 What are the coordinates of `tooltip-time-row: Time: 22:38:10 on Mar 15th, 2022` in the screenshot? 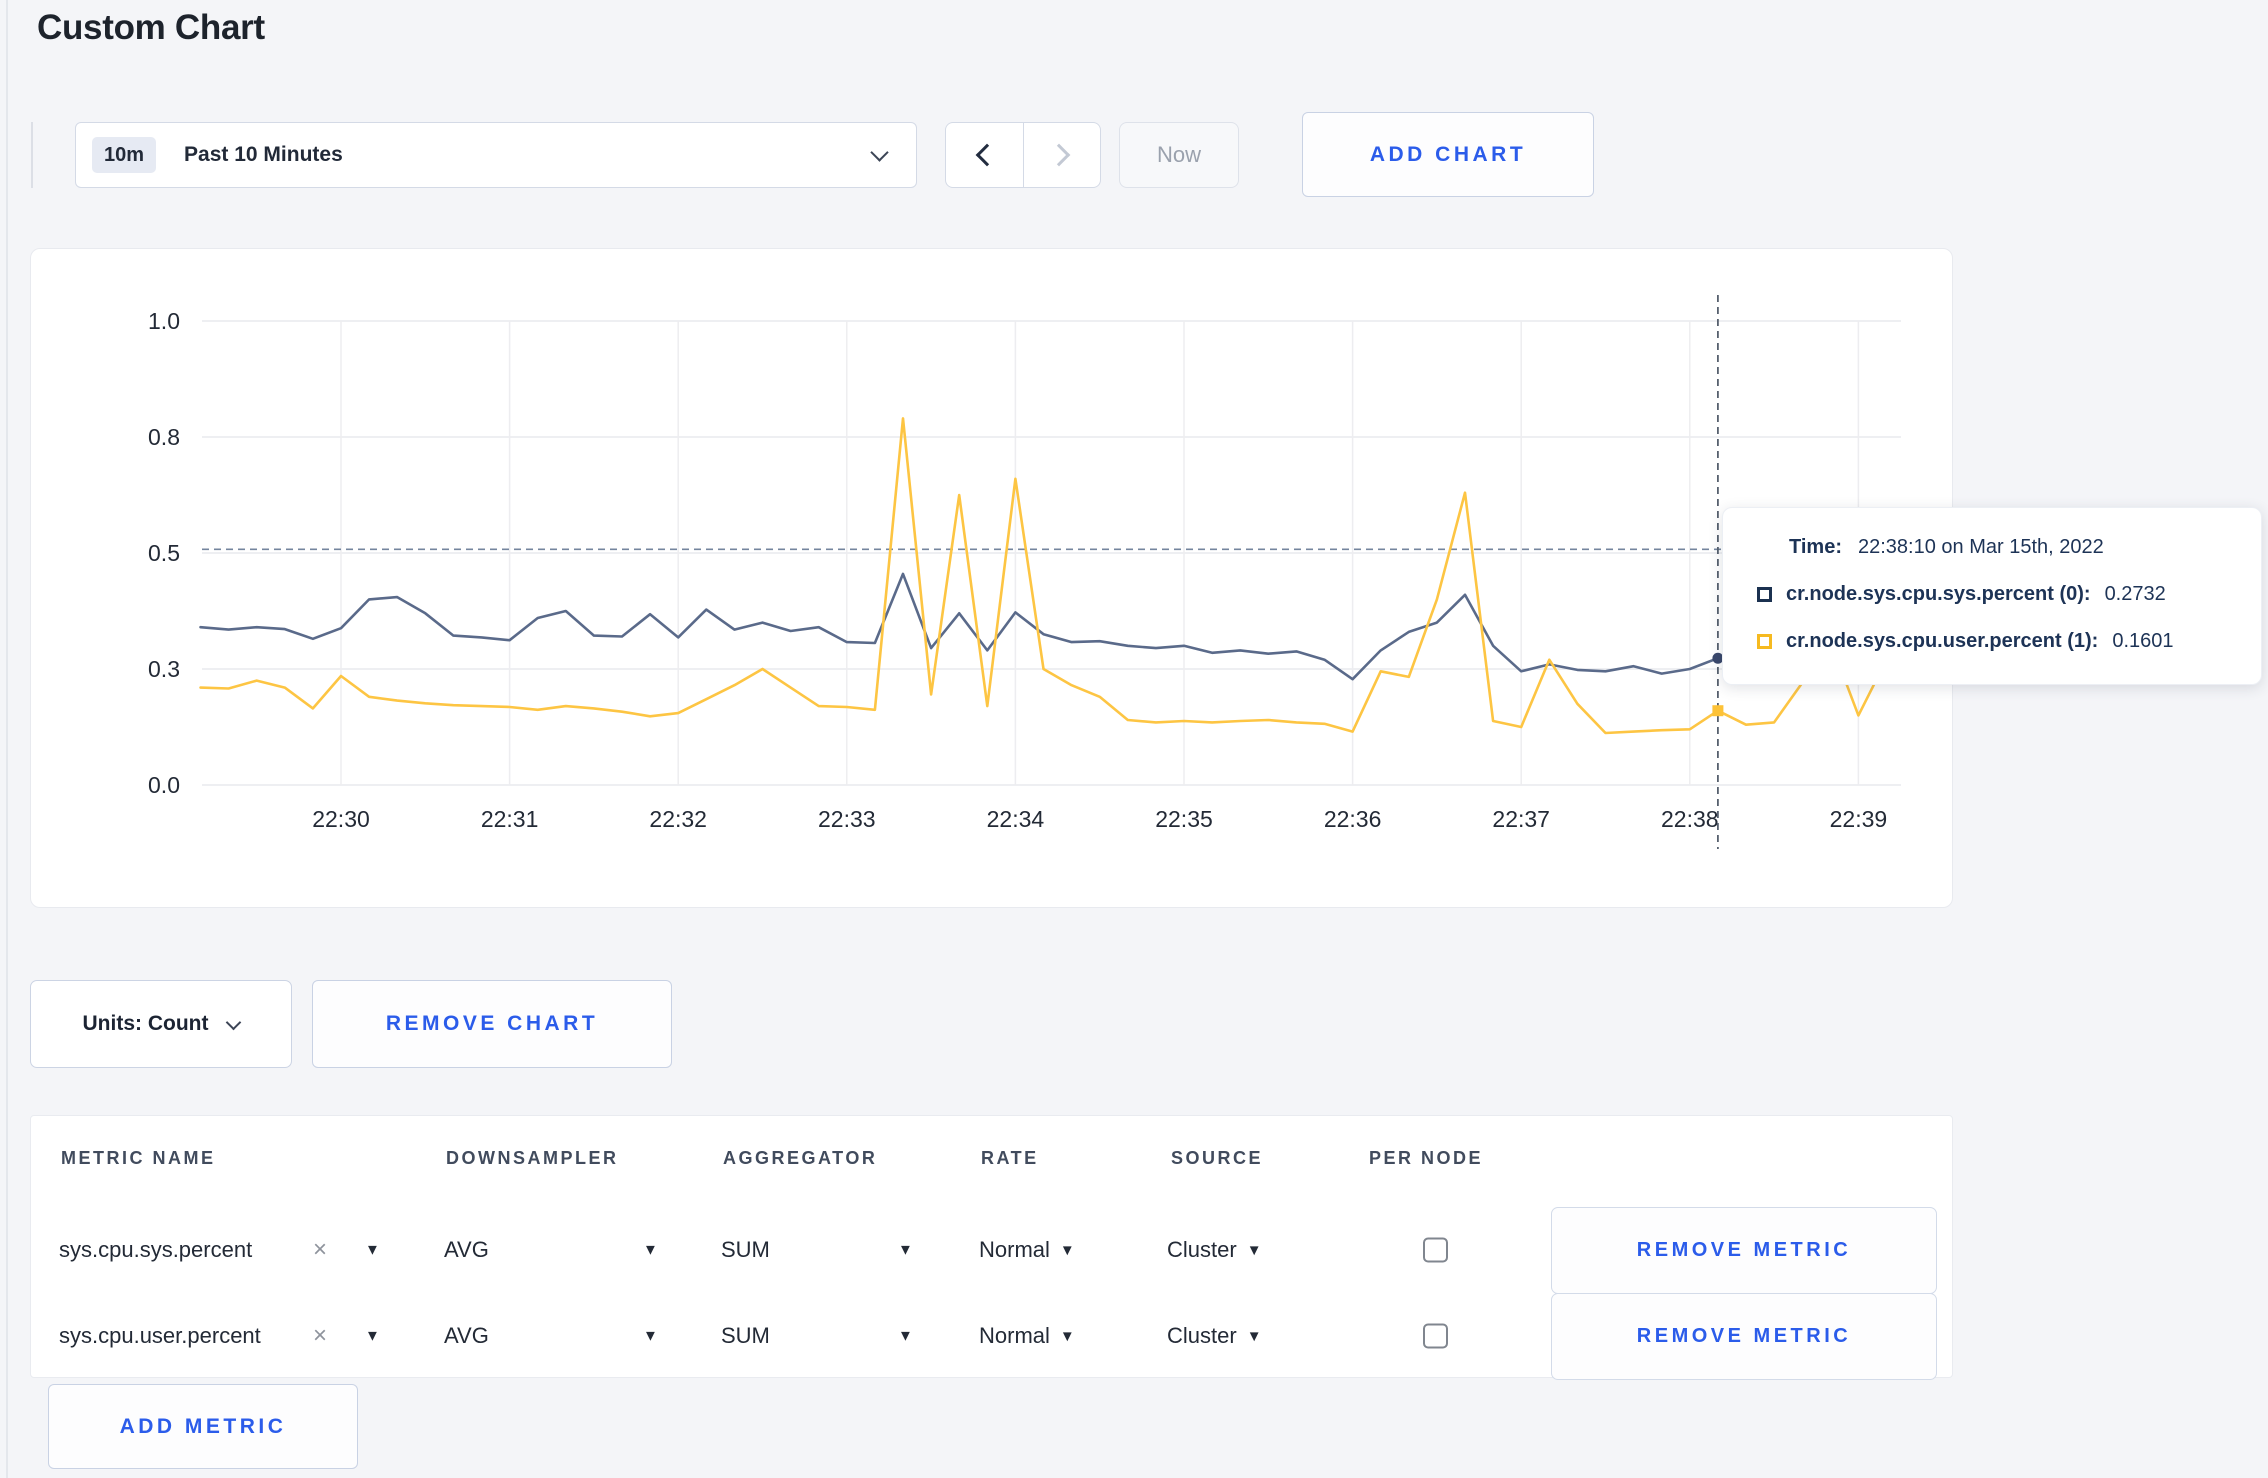 It's located at (2013, 547).